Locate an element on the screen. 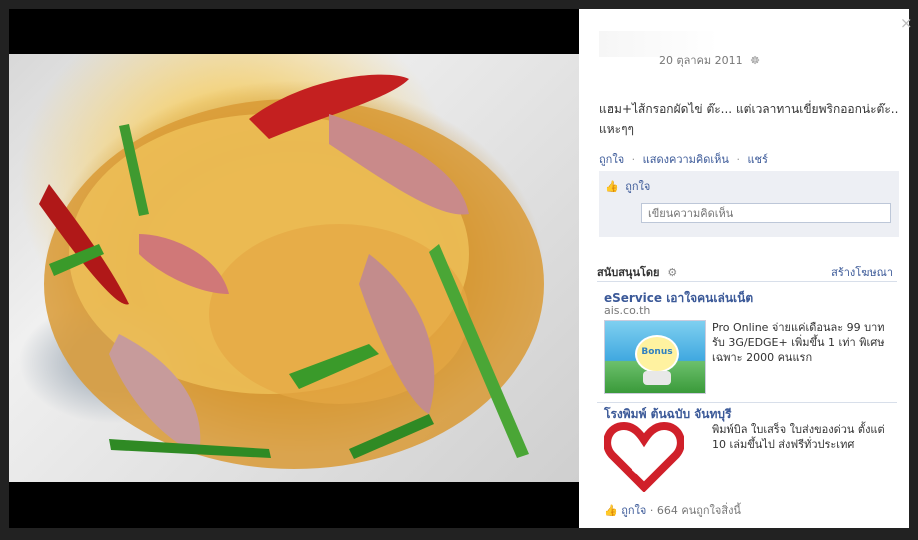 The width and height of the screenshot is (918, 540). ad-divider is located at coordinates (747, 402).